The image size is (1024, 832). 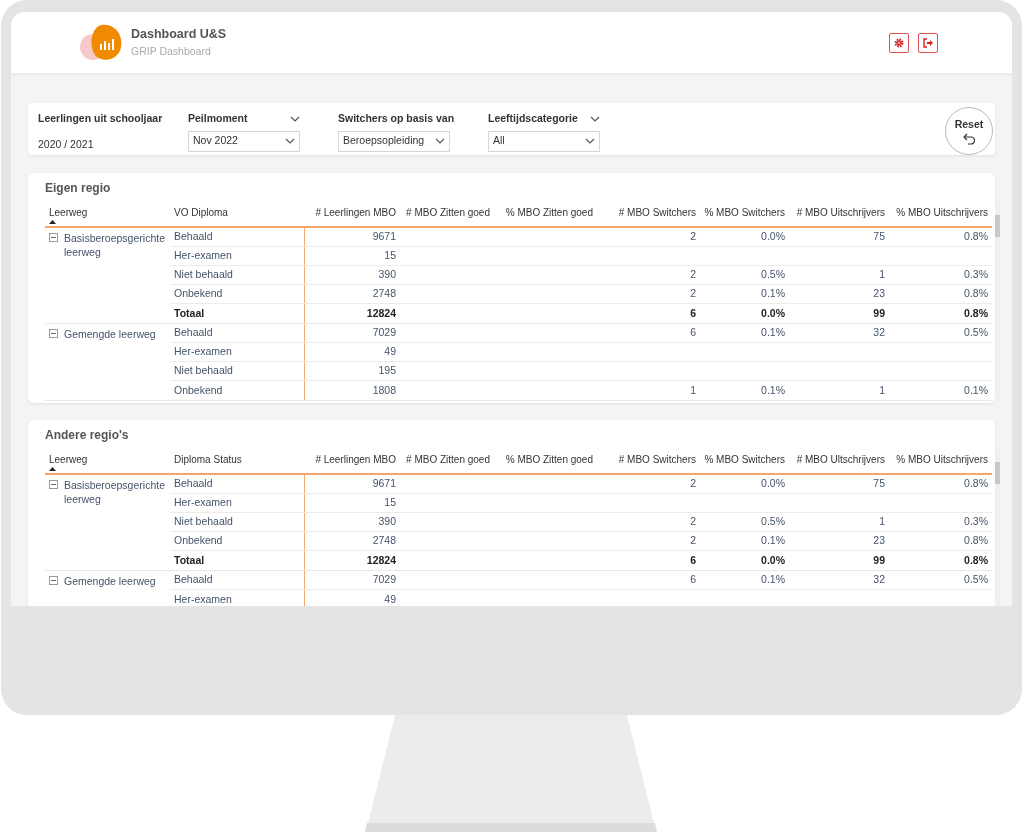 What do you see at coordinates (208, 459) in the screenshot?
I see `column-header: Diploma Status` at bounding box center [208, 459].